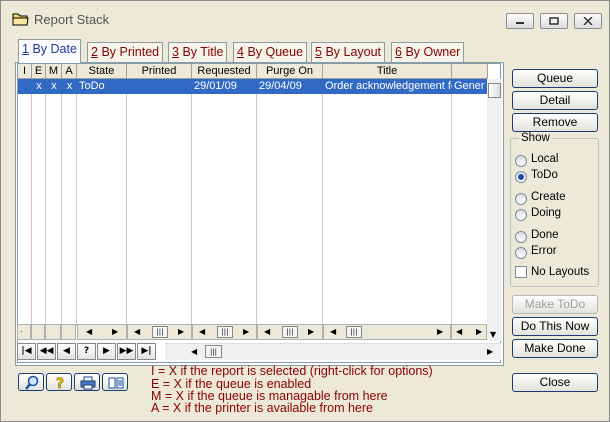 The width and height of the screenshot is (610, 422). What do you see at coordinates (521, 161) in the screenshot?
I see `radio-local` at bounding box center [521, 161].